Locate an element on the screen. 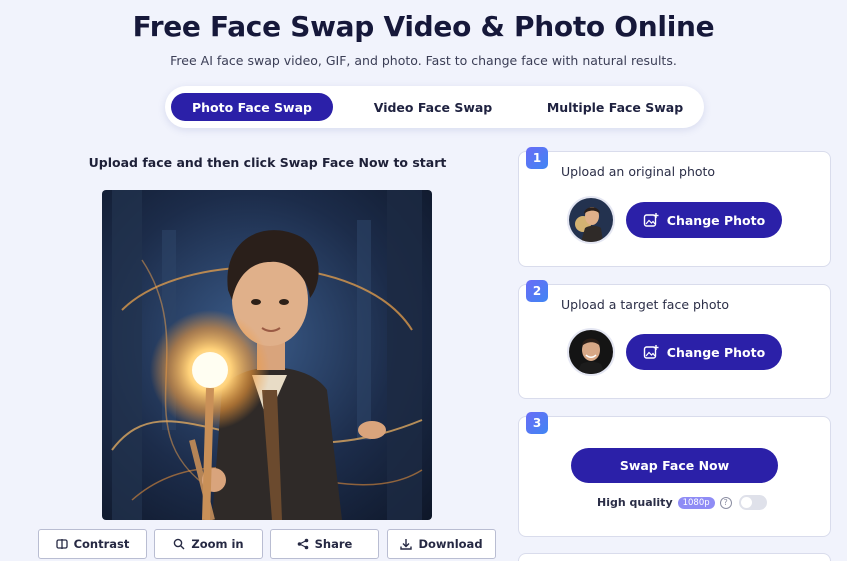  change-target-photo-button: Change Photo is located at coordinates (704, 352).